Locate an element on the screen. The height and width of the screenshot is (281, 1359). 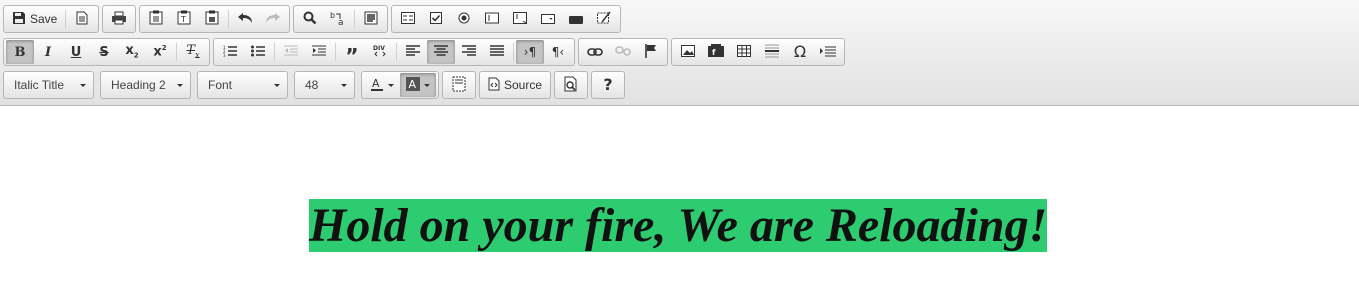
preview-icon is located at coordinates (571, 85).